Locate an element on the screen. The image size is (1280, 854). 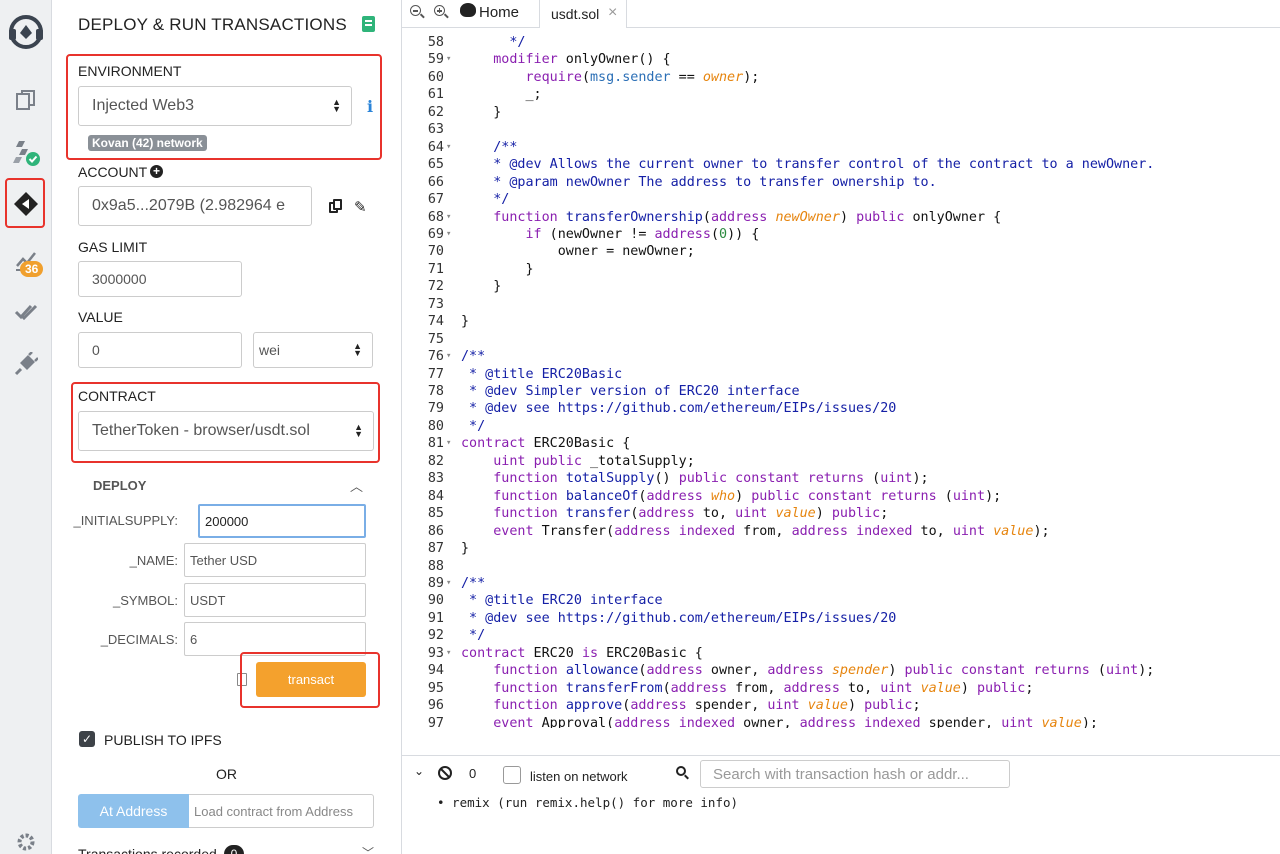
remix-logo-icon is located at coordinates (26, 32).